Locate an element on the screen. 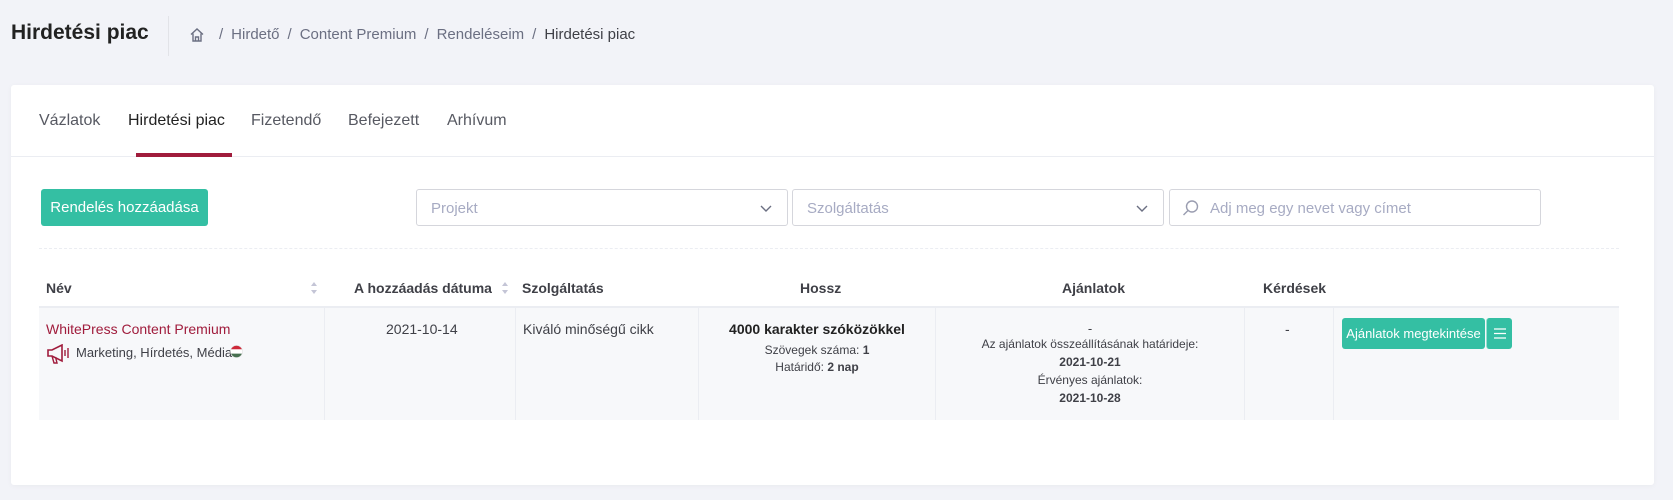 The image size is (1673, 500). deadline-value: 2 nap is located at coordinates (843, 367).